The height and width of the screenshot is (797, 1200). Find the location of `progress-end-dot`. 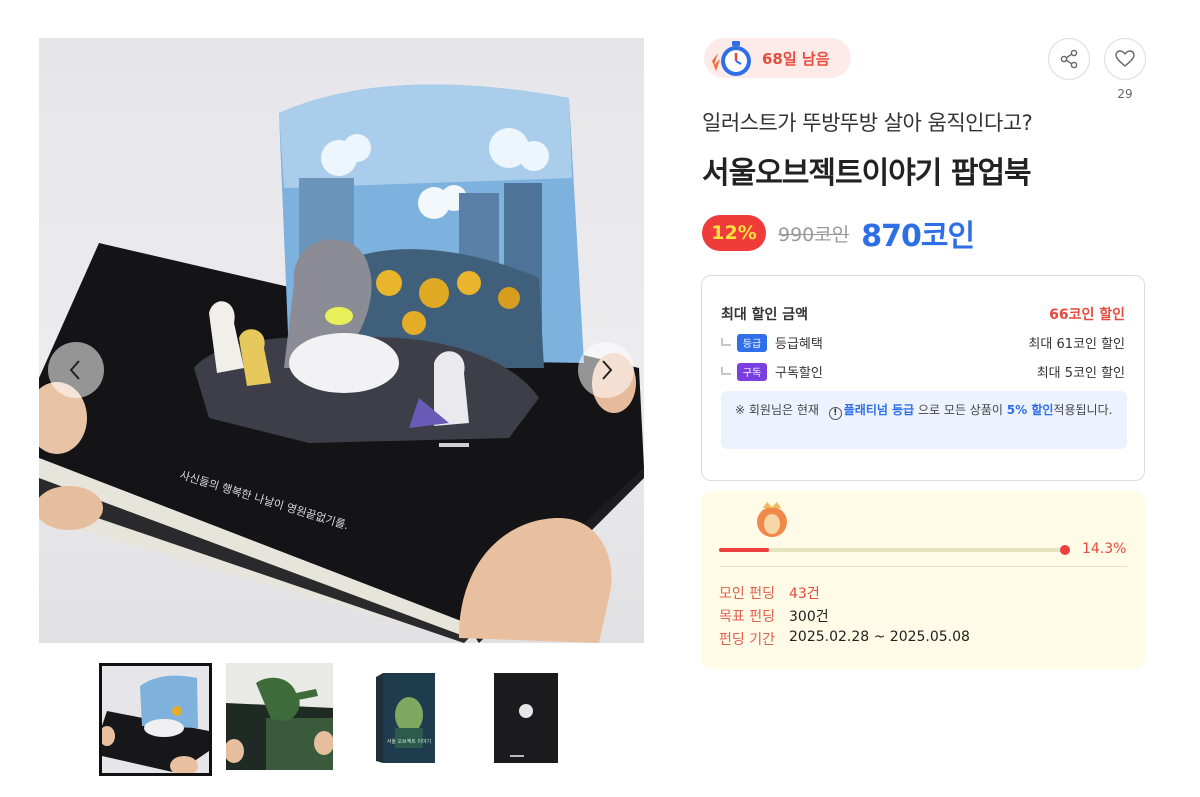

progress-end-dot is located at coordinates (1065, 550).